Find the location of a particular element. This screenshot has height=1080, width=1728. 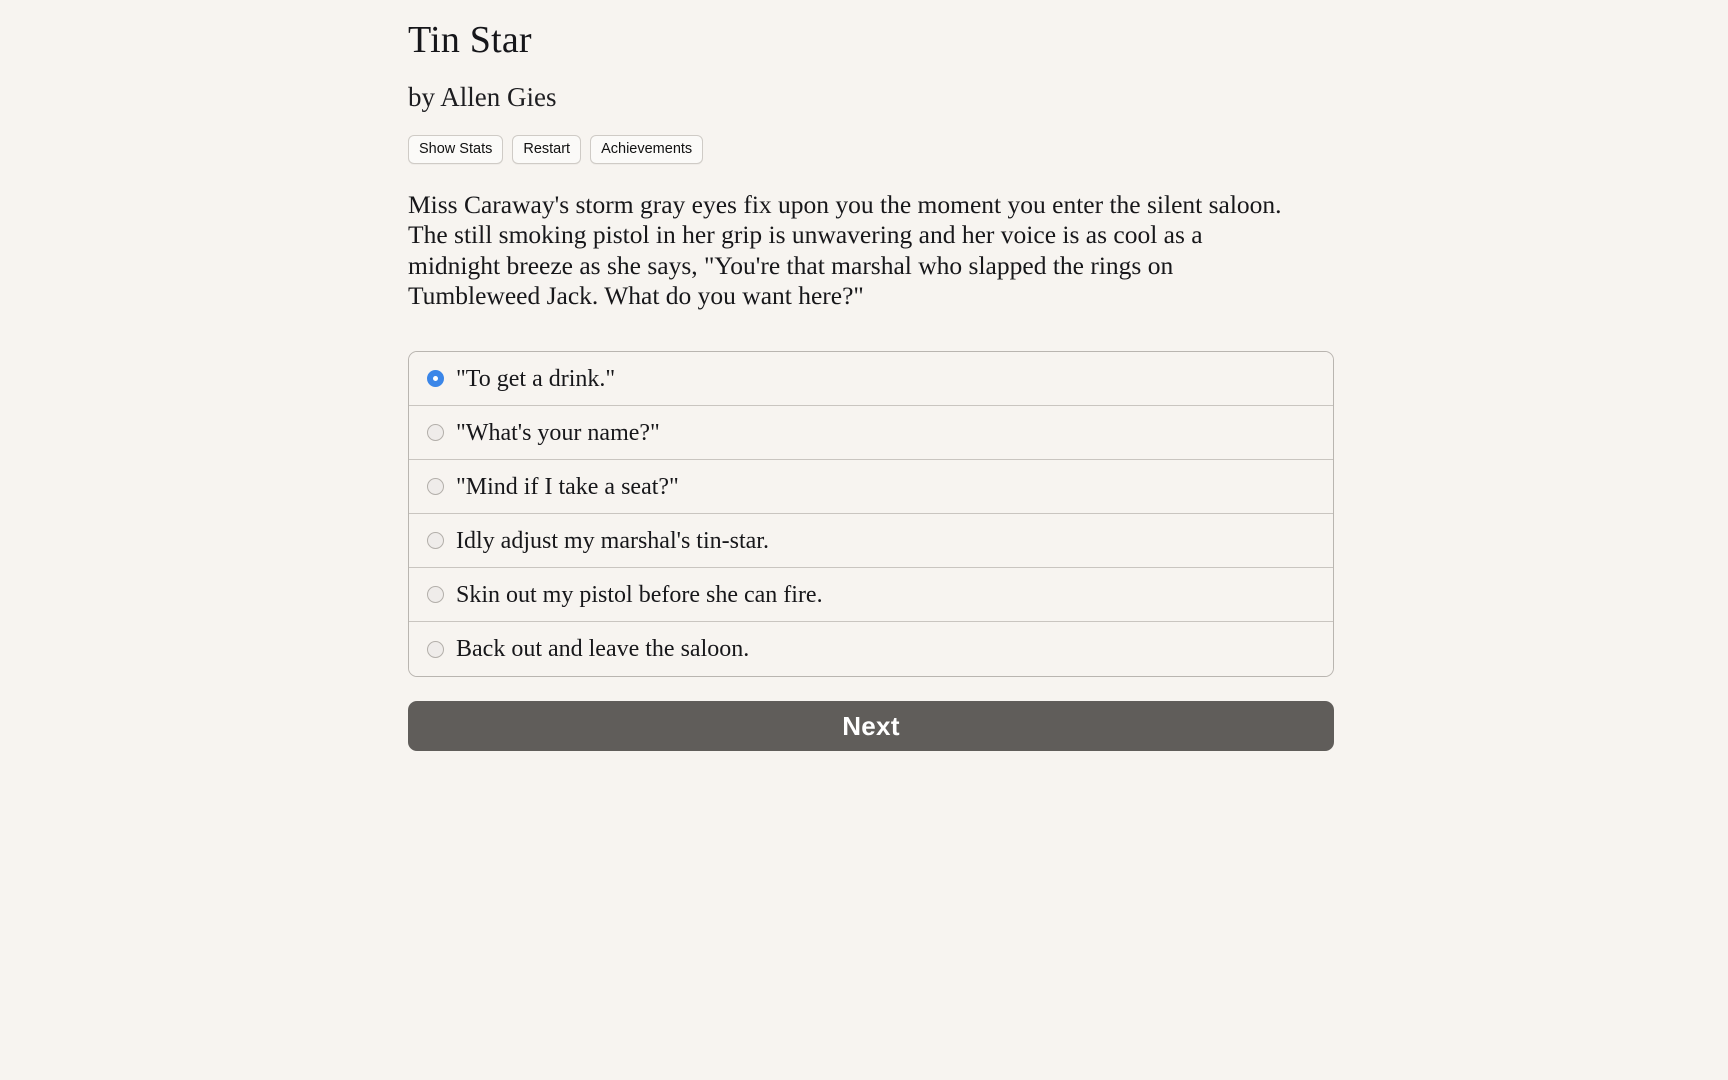

page-title: Tin Star is located at coordinates (470, 40).